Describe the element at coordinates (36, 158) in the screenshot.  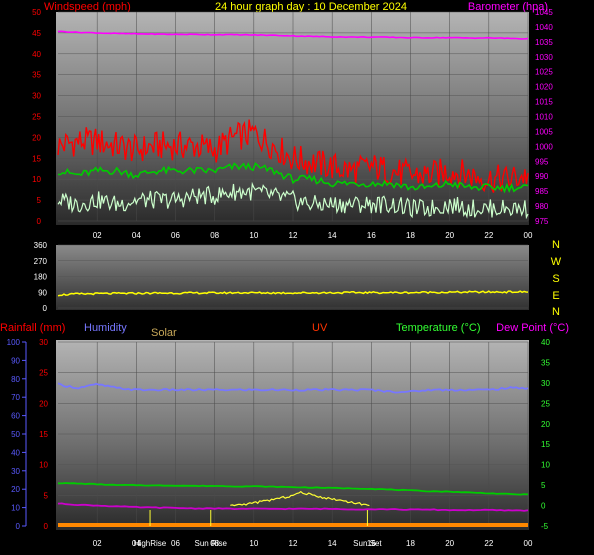
I see `windspeed-tick-label: 15` at that location.